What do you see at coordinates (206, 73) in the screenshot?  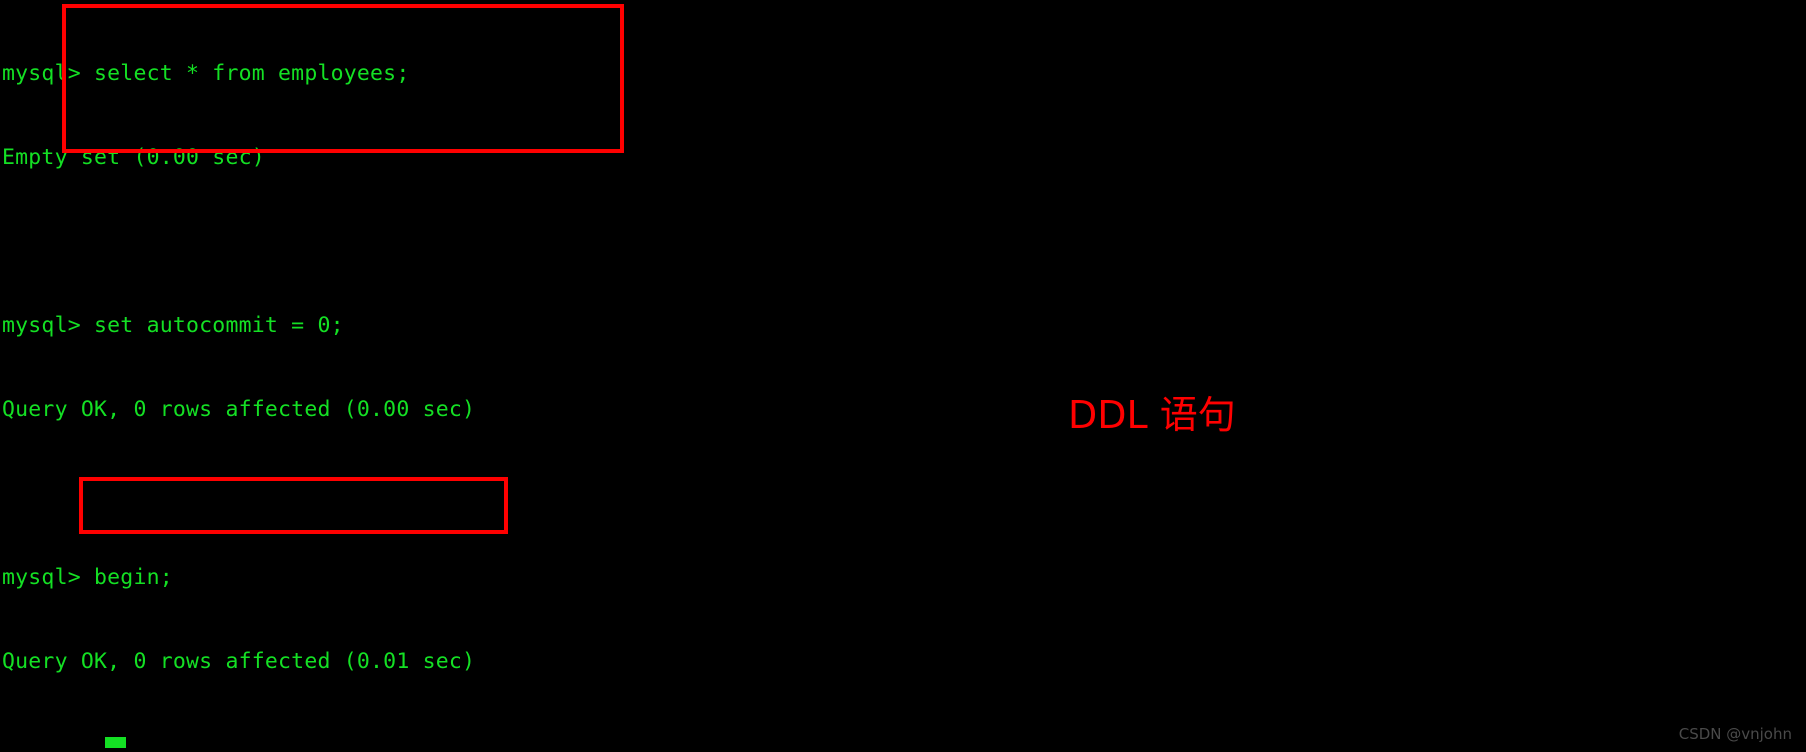 I see `terminal-line: mysql> select * from employees;` at bounding box center [206, 73].